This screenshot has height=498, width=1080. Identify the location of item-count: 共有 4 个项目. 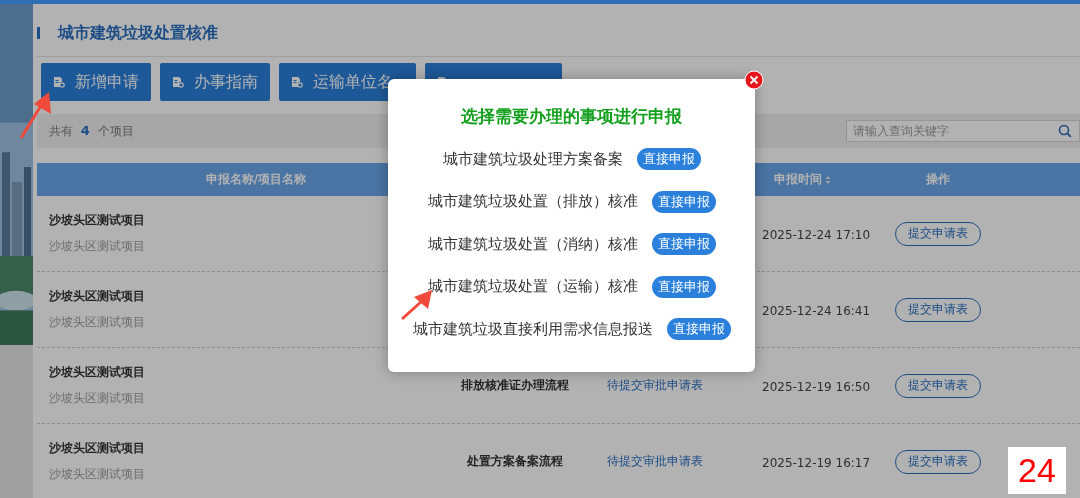
(91, 131).